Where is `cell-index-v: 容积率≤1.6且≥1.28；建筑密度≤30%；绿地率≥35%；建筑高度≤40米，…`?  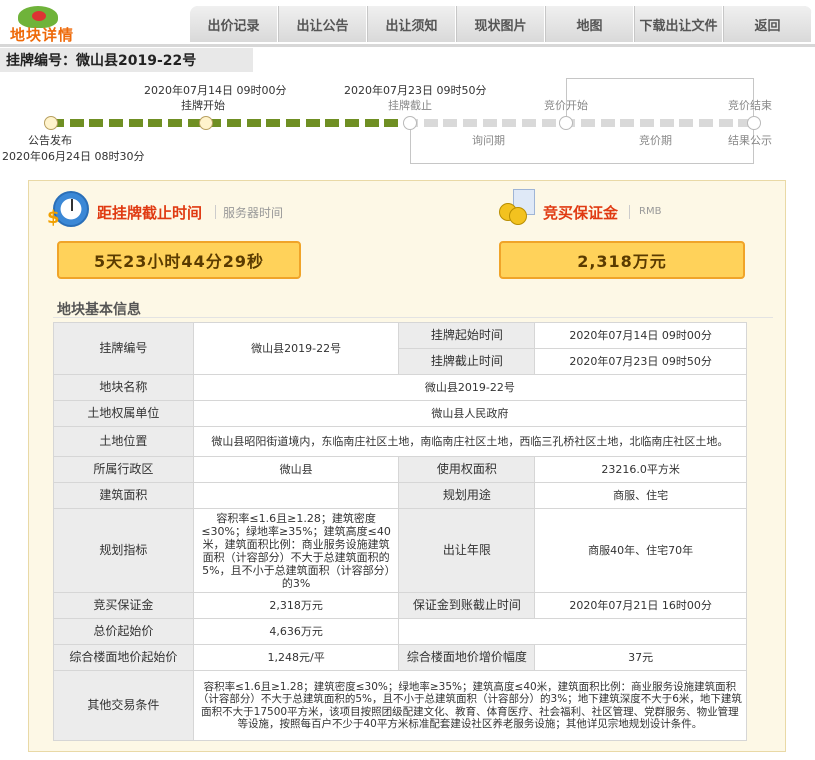 cell-index-v: 容积率≤1.6且≥1.28；建筑密度≤30%；绿地率≥35%；建筑高度≤40米，… is located at coordinates (296, 550).